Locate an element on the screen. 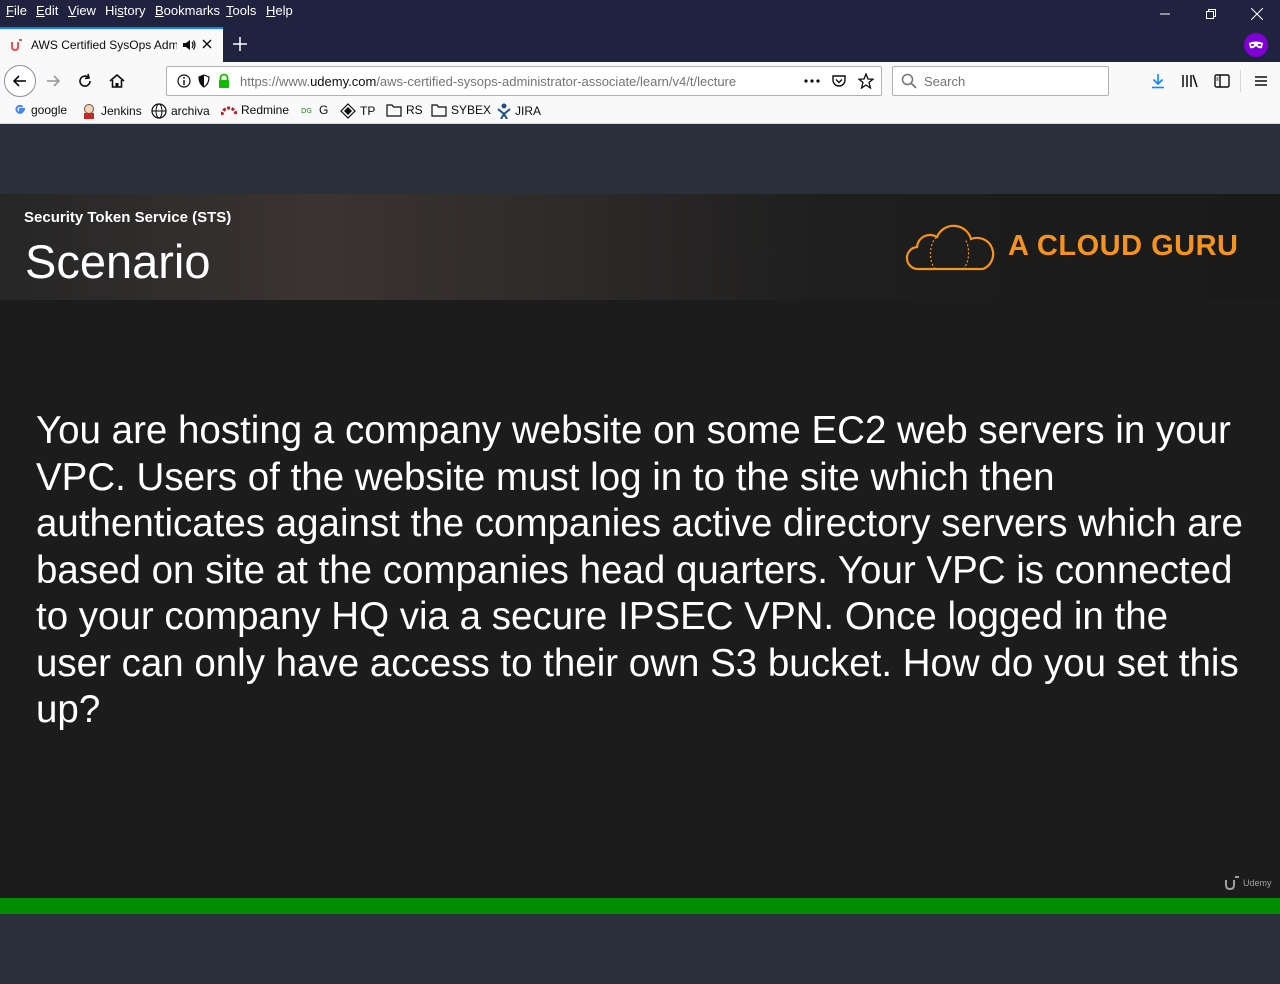 The height and width of the screenshot is (984, 1280). globe-icon is located at coordinates (159, 111).